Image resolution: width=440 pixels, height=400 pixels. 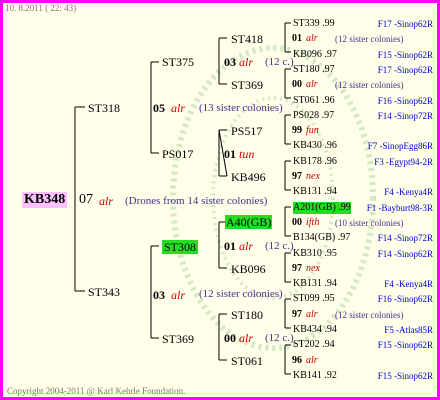 I want to click on gen4-race: ifth, so click(x=313, y=222).